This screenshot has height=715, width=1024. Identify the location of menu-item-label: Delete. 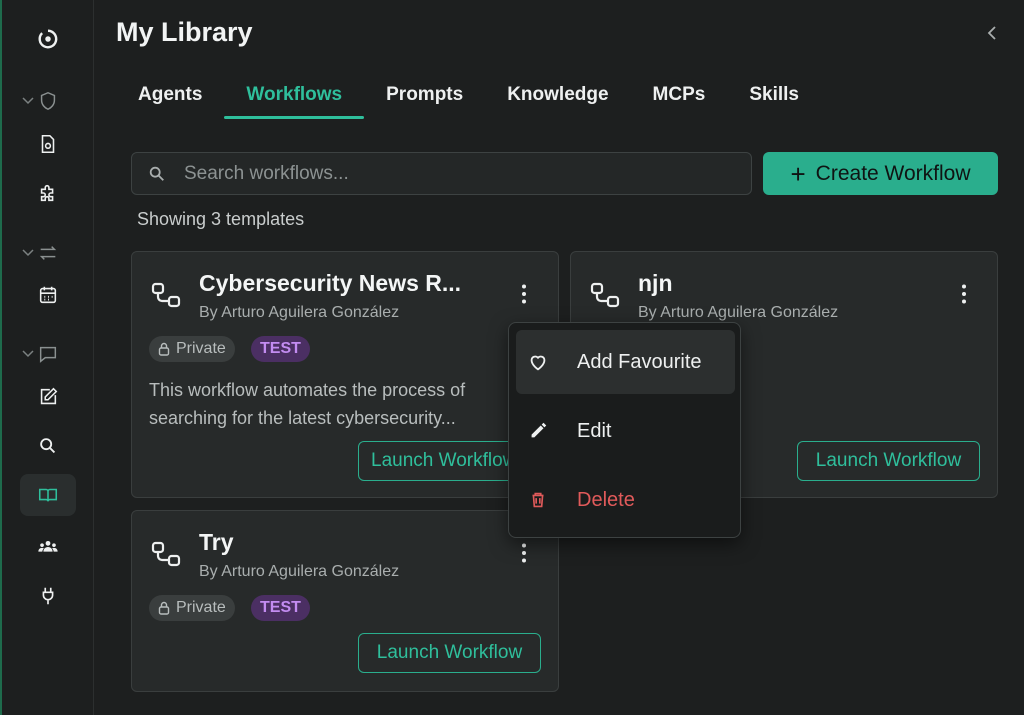
(606, 499).